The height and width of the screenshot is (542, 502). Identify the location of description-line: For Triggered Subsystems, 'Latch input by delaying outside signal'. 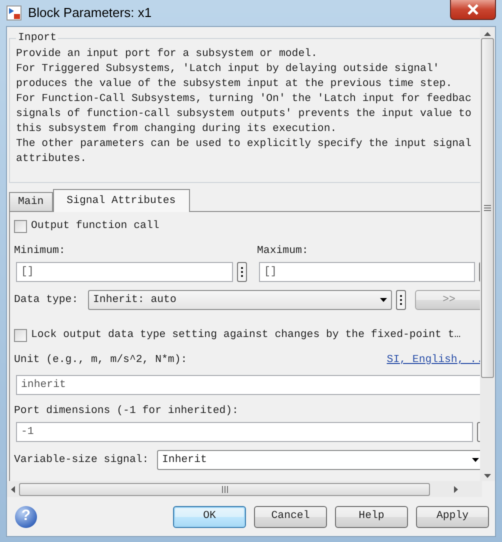
(228, 69).